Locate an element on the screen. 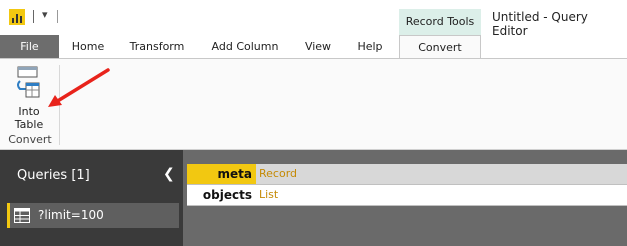 The image size is (627, 246). chevron-left-icon: ❮ is located at coordinates (169, 174).